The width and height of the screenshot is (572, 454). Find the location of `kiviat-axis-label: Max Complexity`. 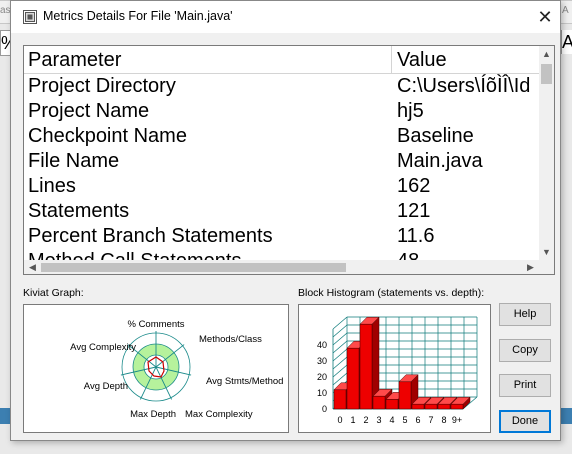

kiviat-axis-label: Max Complexity is located at coordinates (219, 414).